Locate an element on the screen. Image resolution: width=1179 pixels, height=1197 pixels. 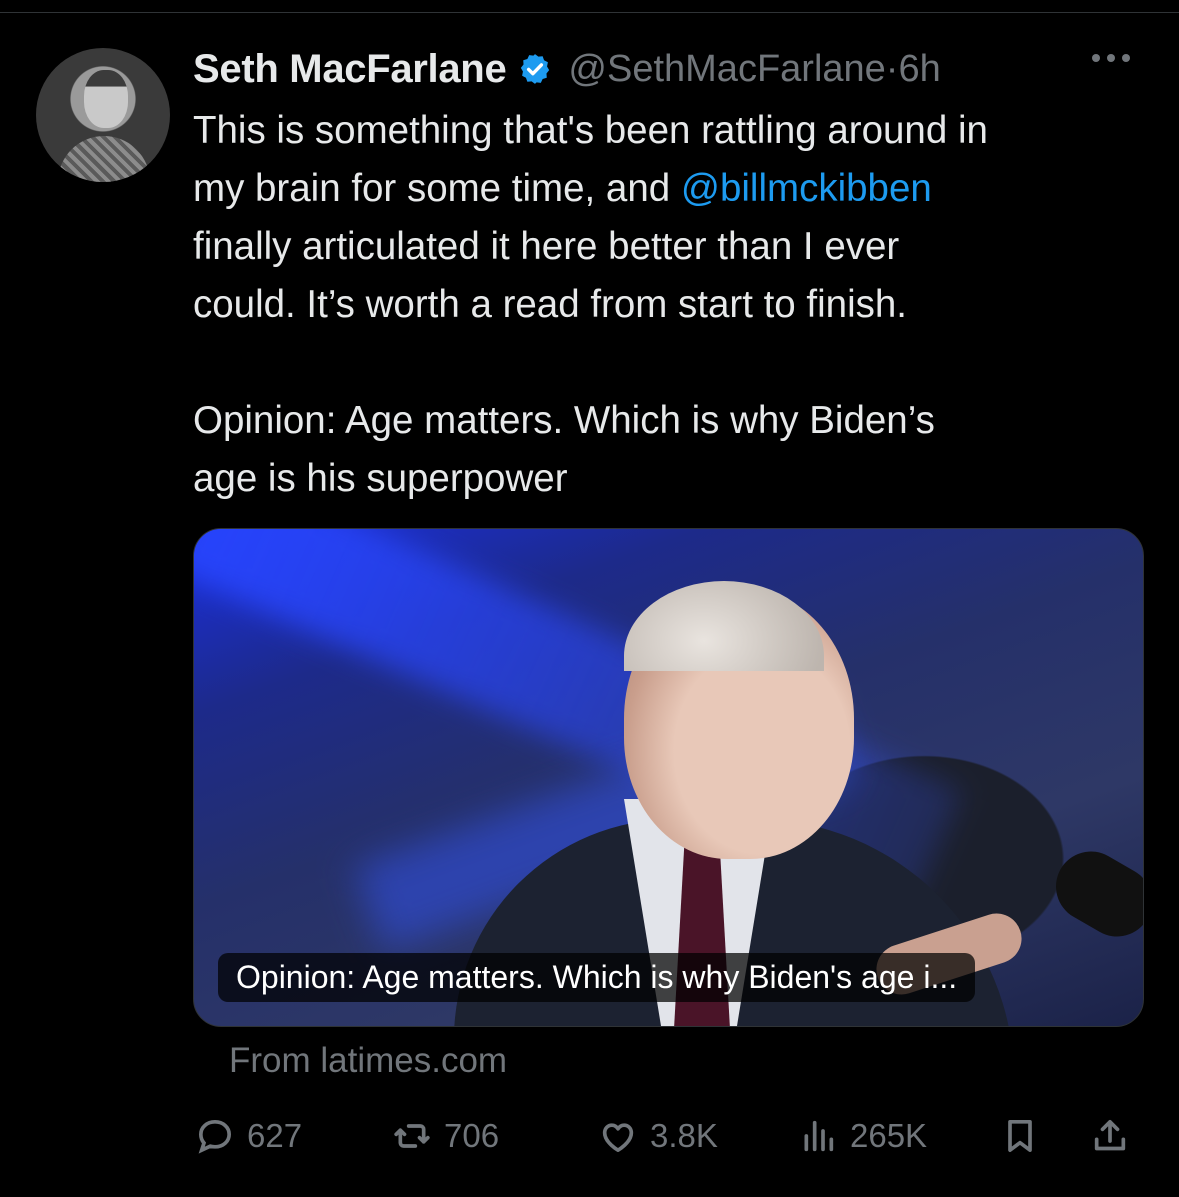
like-icon is located at coordinates (618, 1137).